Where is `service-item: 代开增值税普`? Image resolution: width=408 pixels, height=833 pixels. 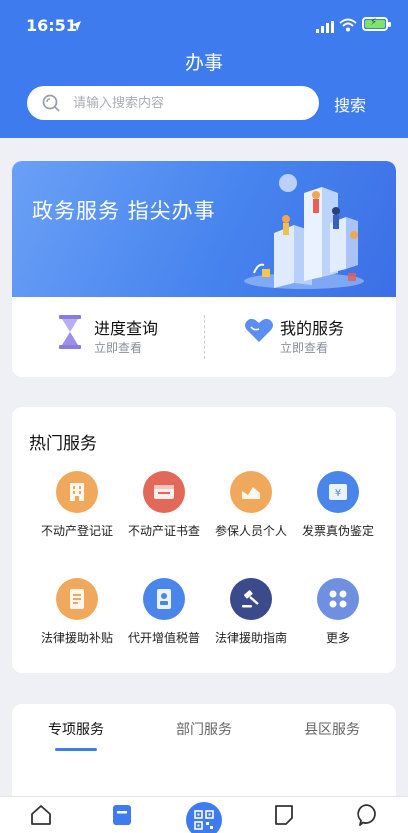
service-item: 代开增值税普 is located at coordinates (164, 618).